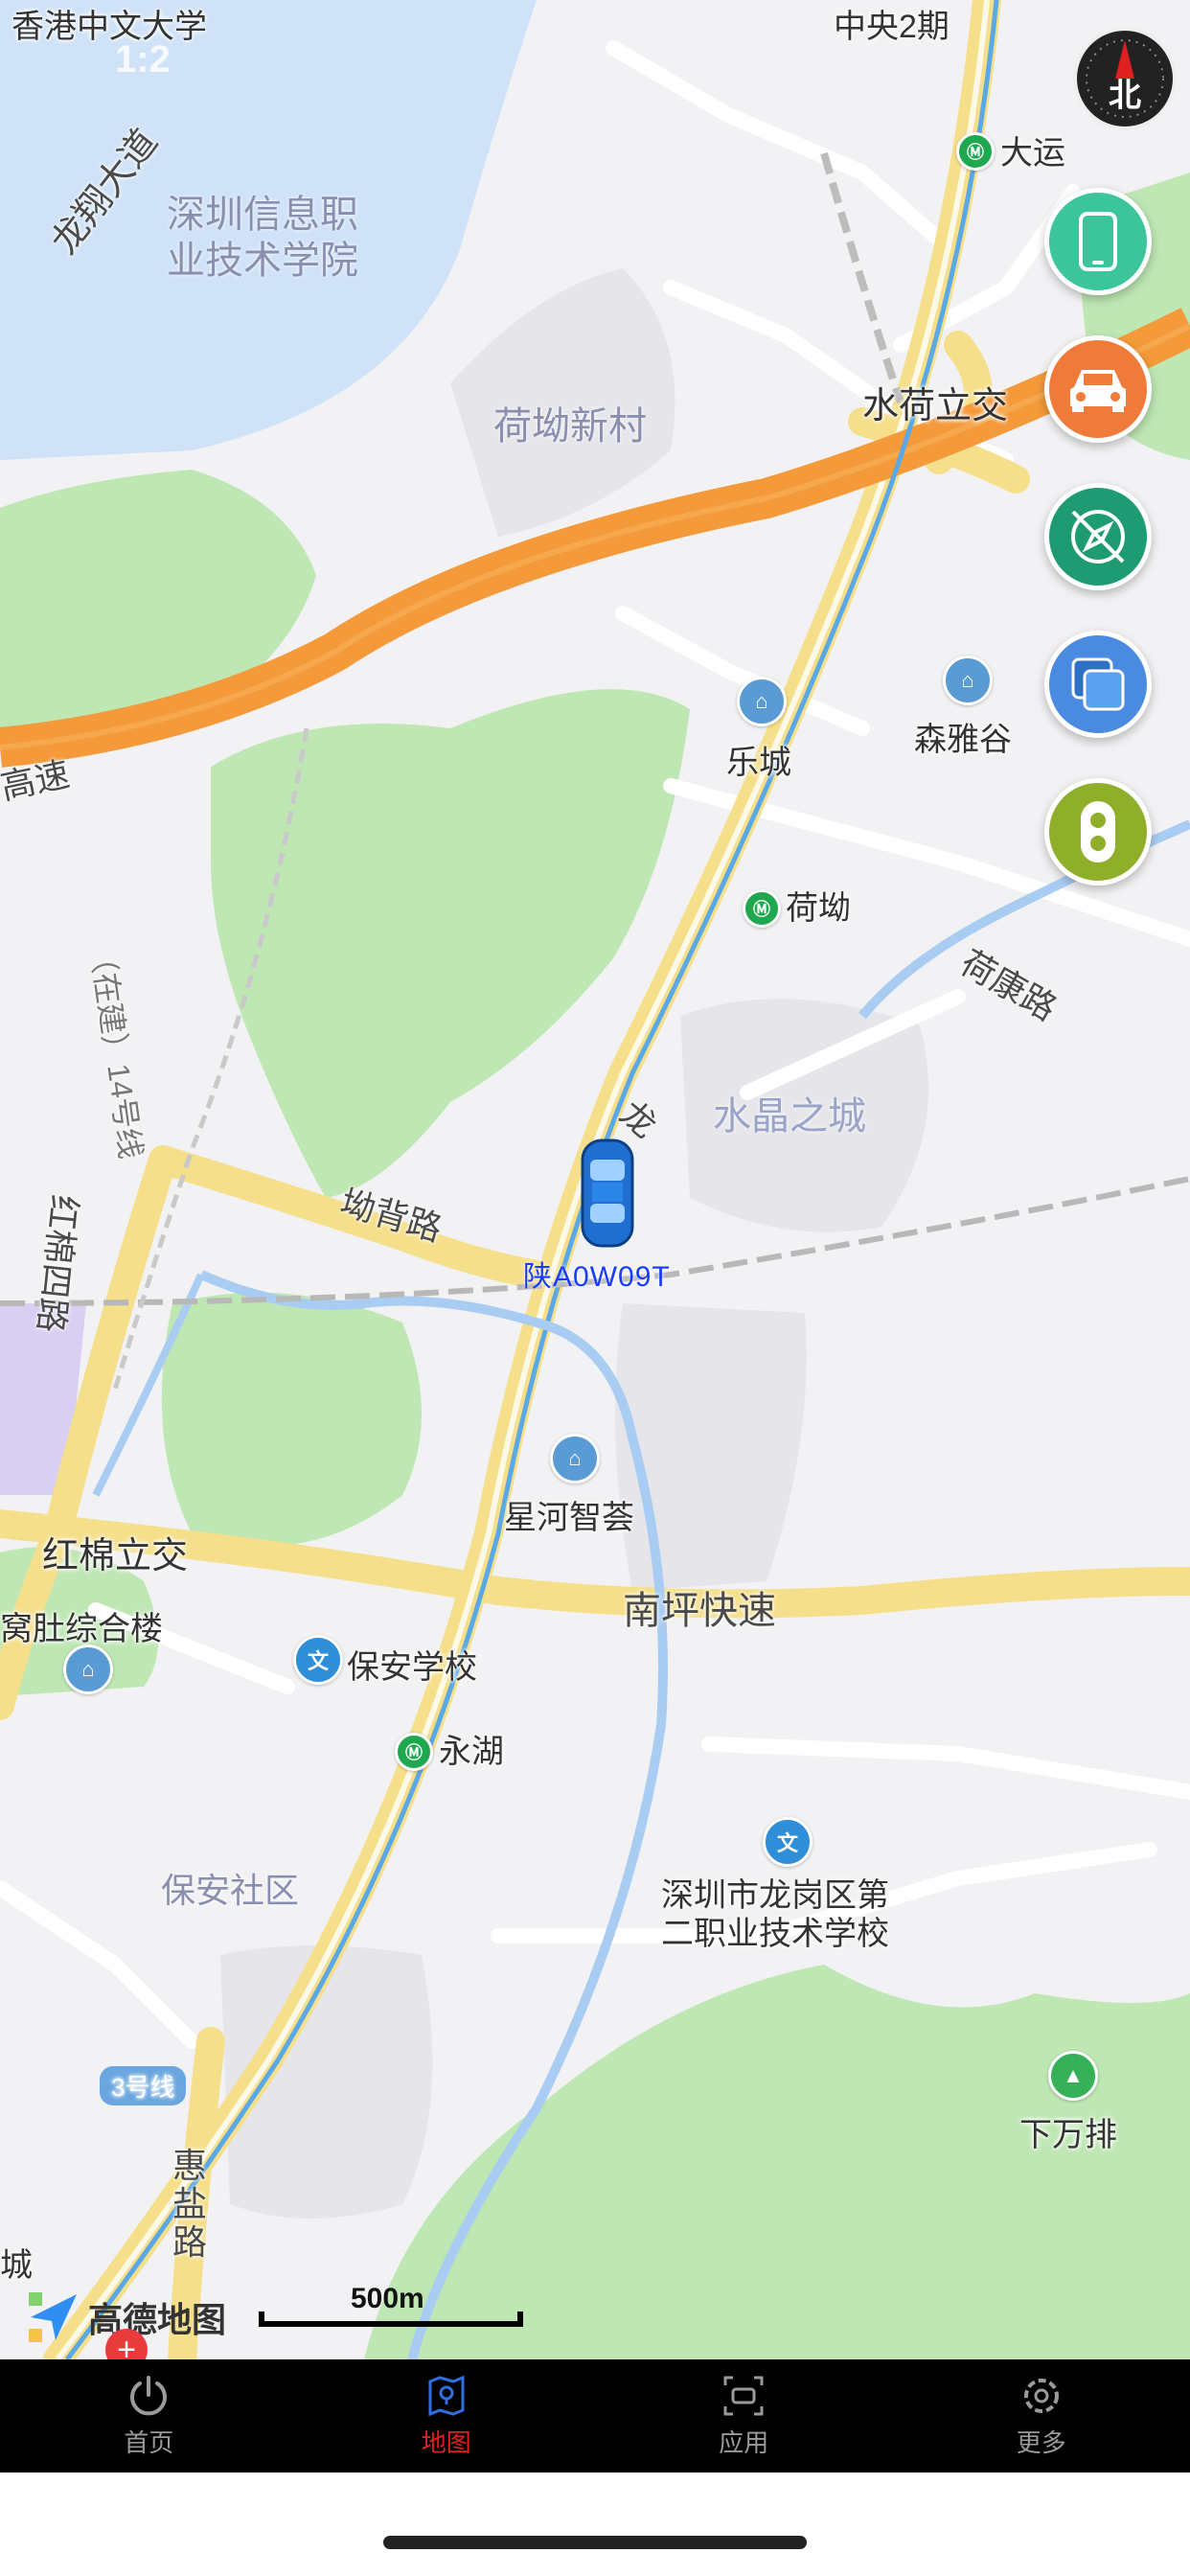 The height and width of the screenshot is (2576, 1190). What do you see at coordinates (744, 2415) in the screenshot?
I see `tab-apps: 应用` at bounding box center [744, 2415].